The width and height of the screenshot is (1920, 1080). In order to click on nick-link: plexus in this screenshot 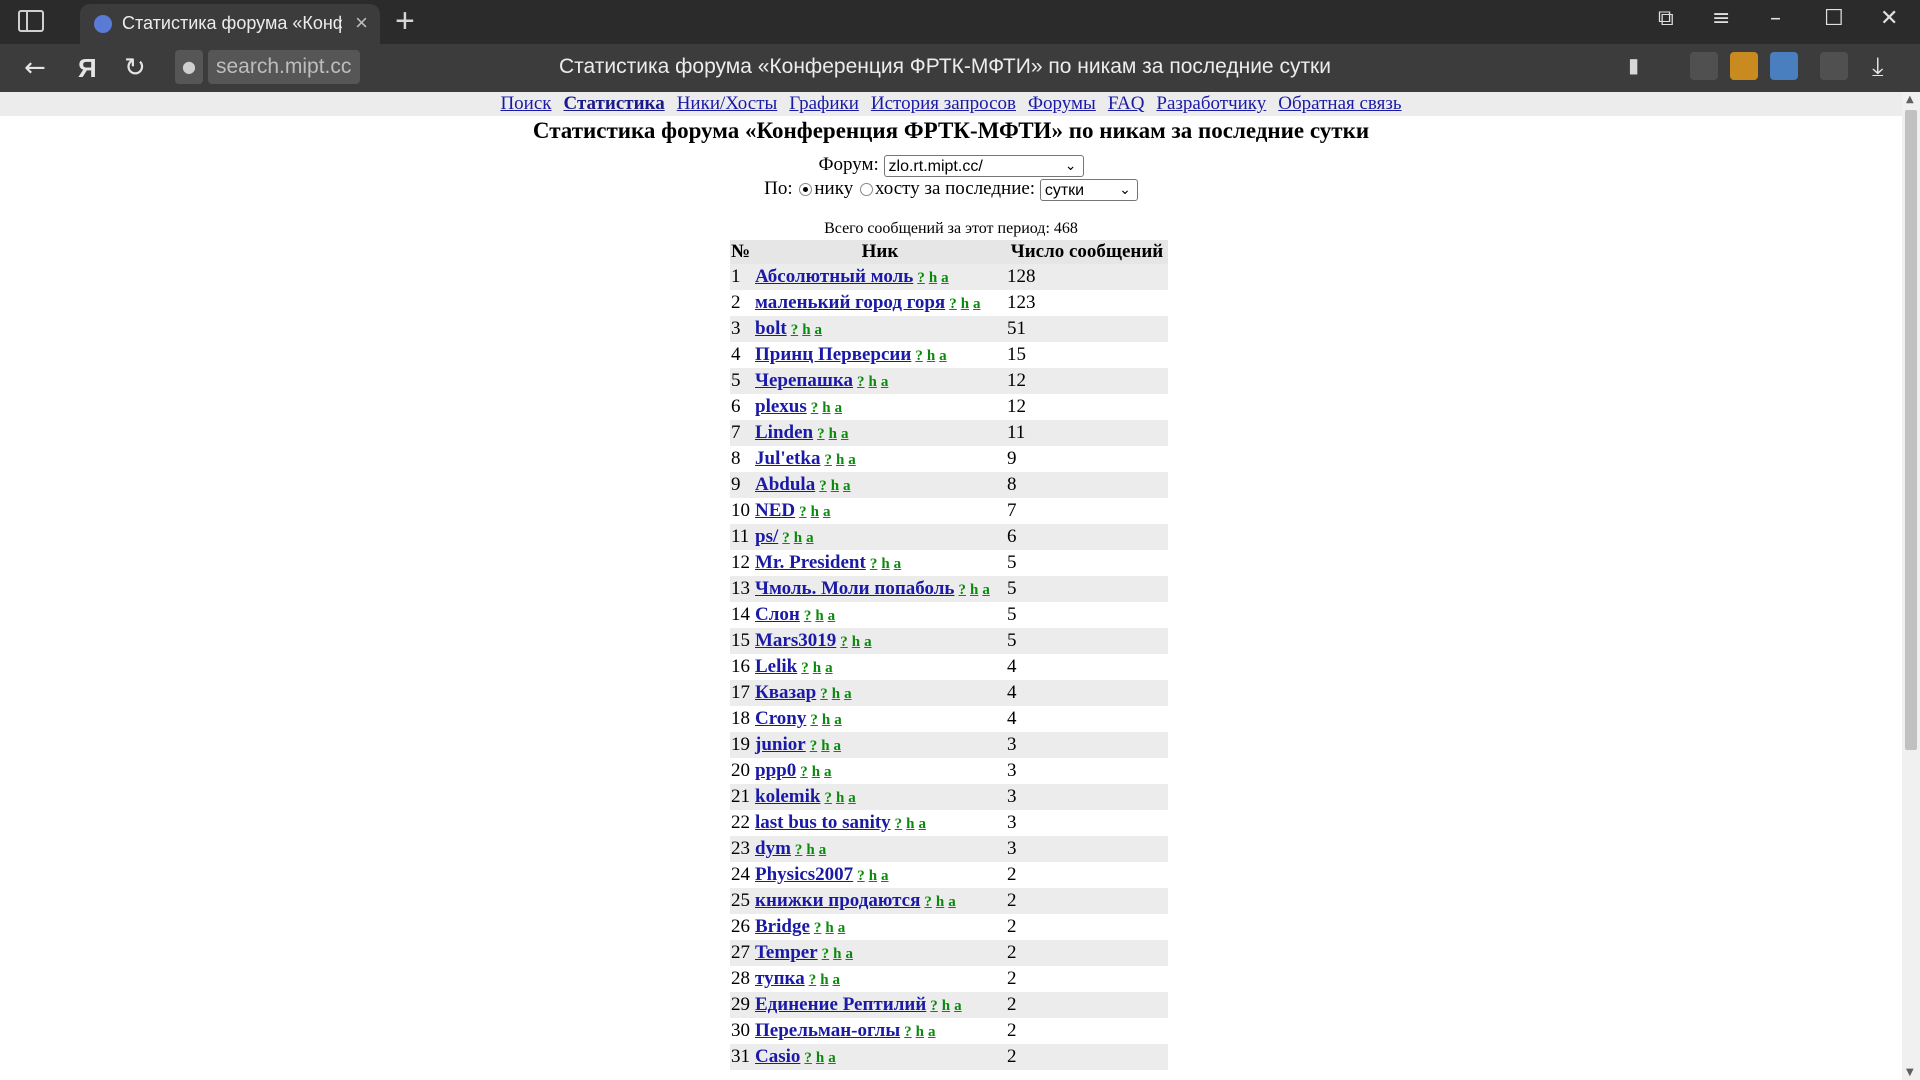, I will do `click(781, 406)`.